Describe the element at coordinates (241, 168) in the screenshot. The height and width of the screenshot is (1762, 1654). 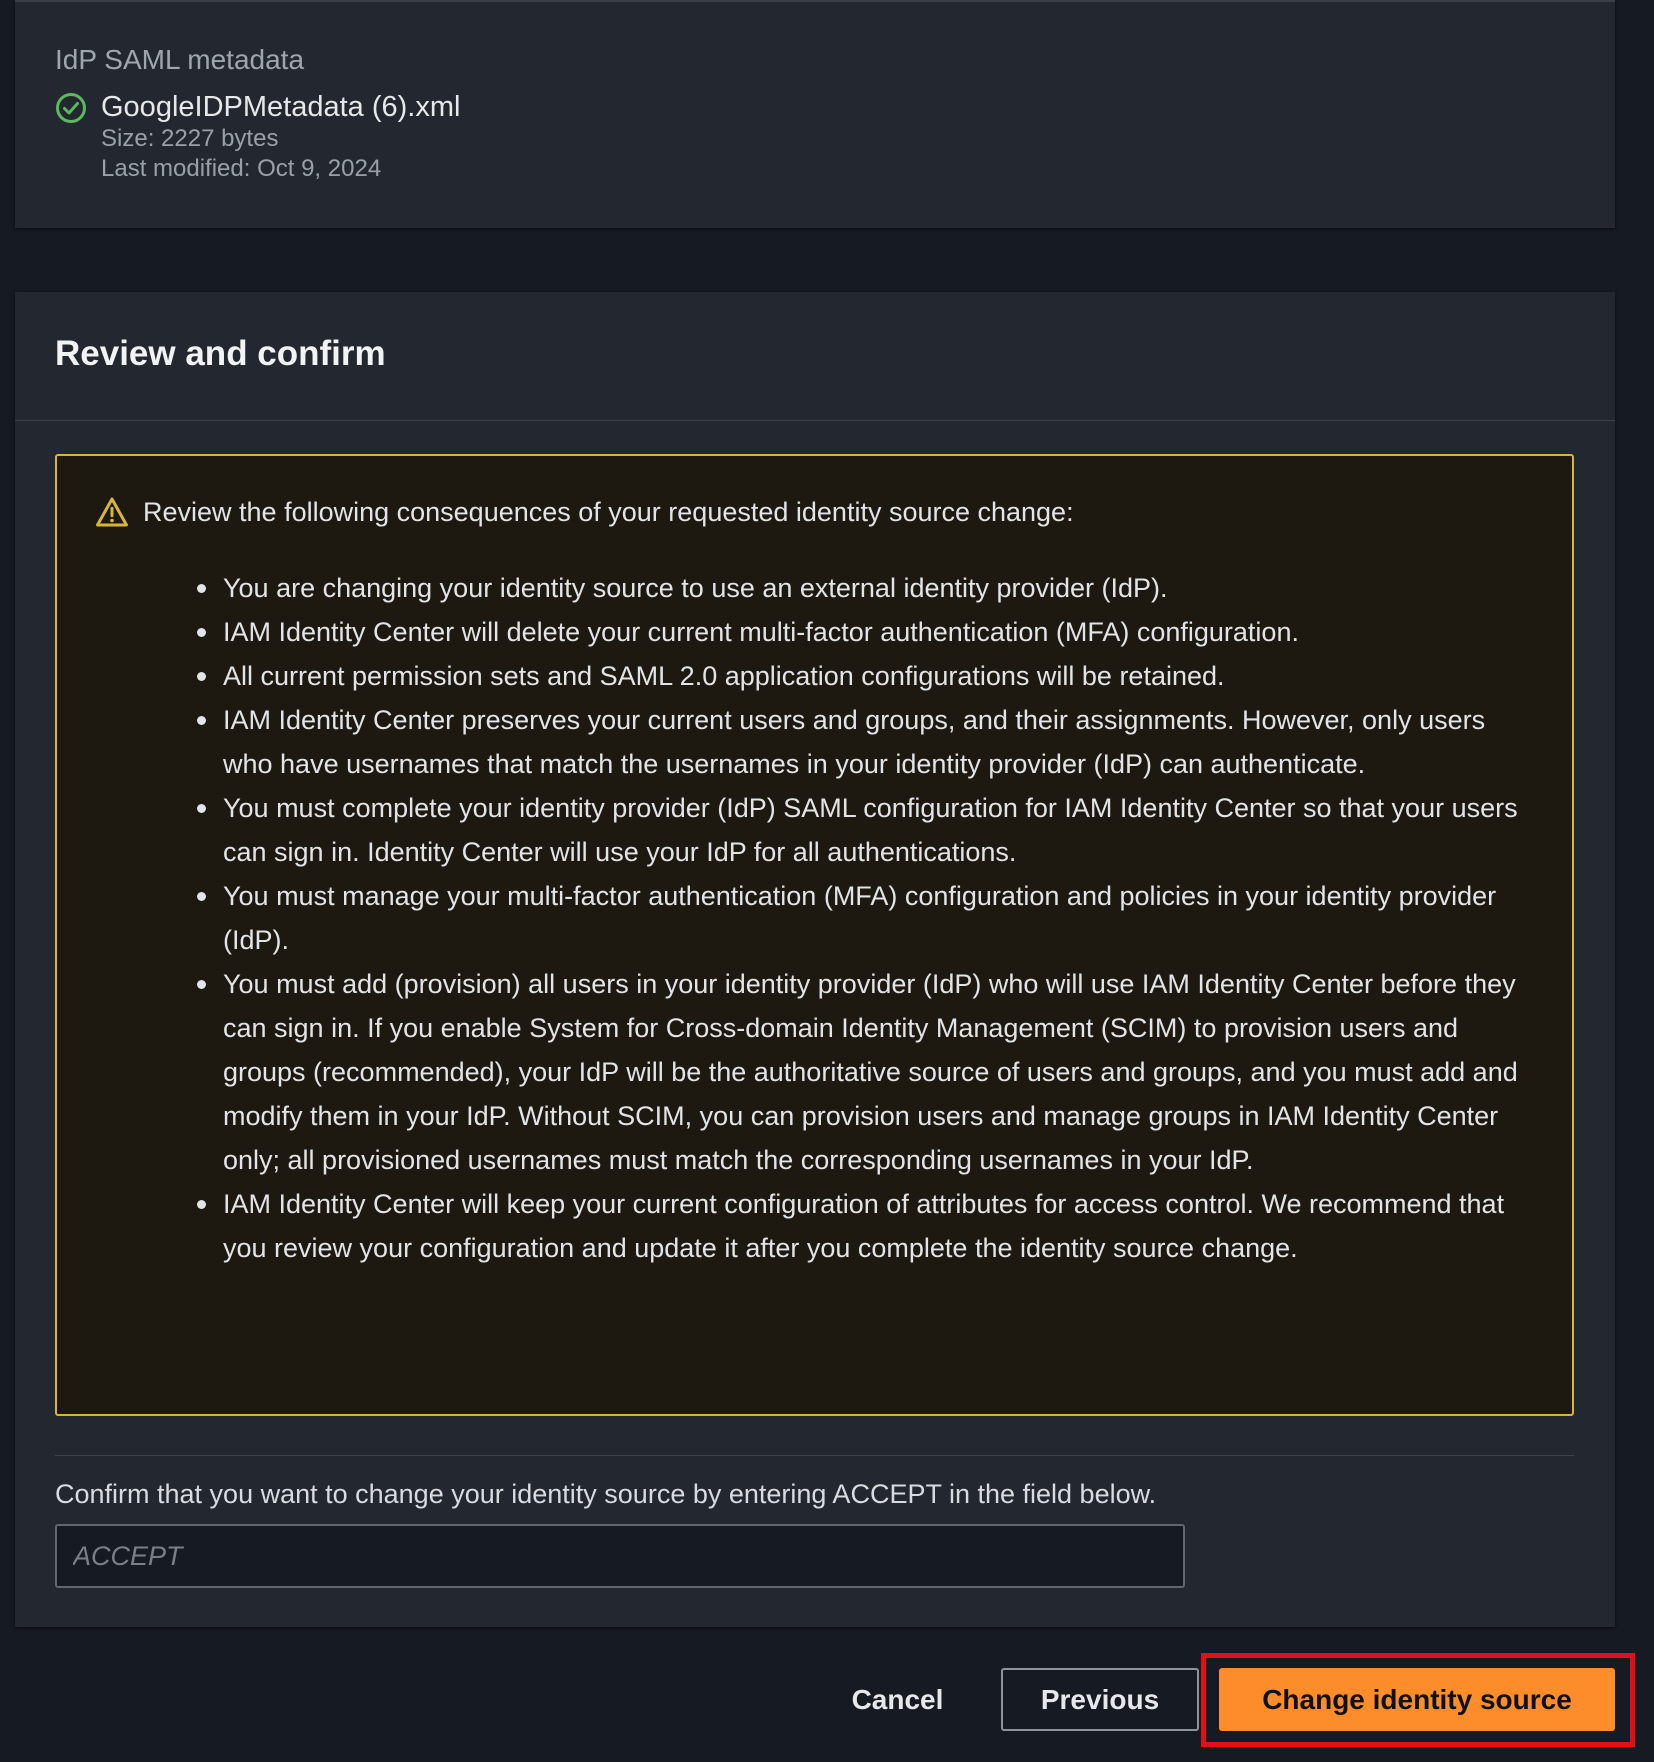
I see `file-last-modified: Last modified: Oct 9, 2024` at that location.